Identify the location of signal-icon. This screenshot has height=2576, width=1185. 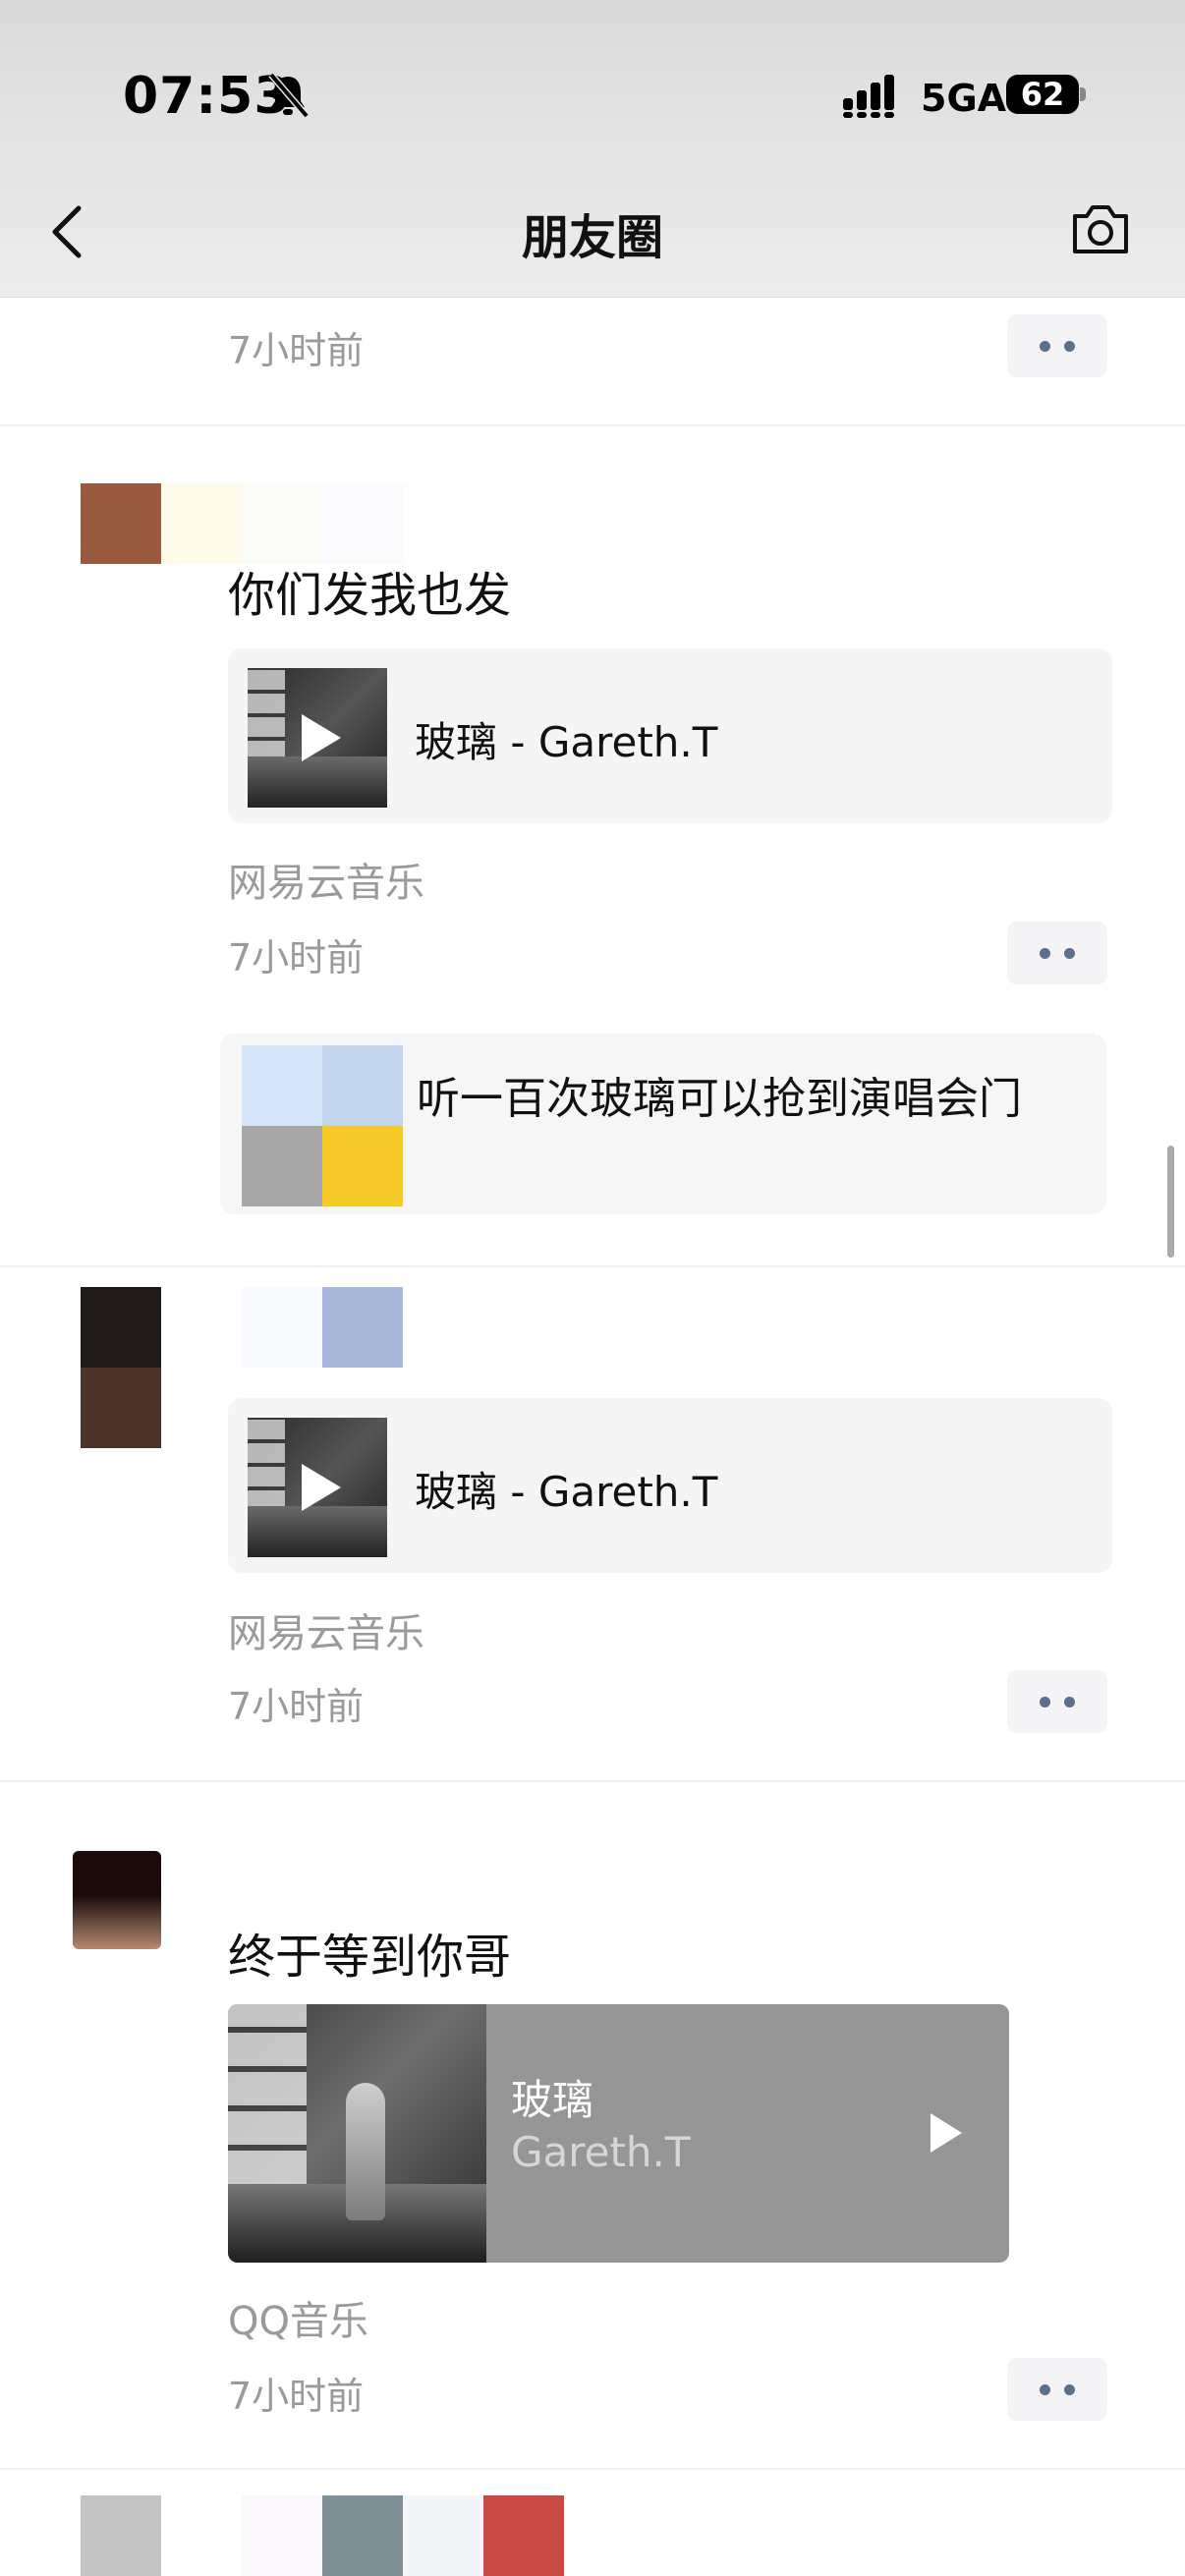
(869, 96).